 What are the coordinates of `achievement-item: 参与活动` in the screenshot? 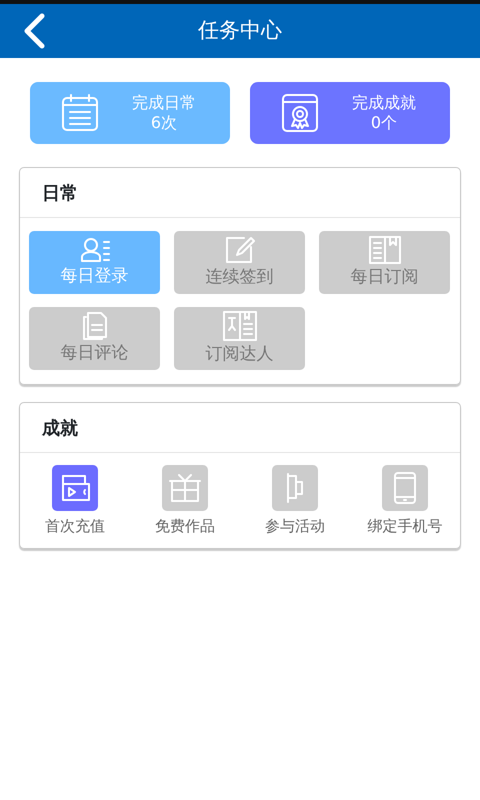 It's located at (295, 501).